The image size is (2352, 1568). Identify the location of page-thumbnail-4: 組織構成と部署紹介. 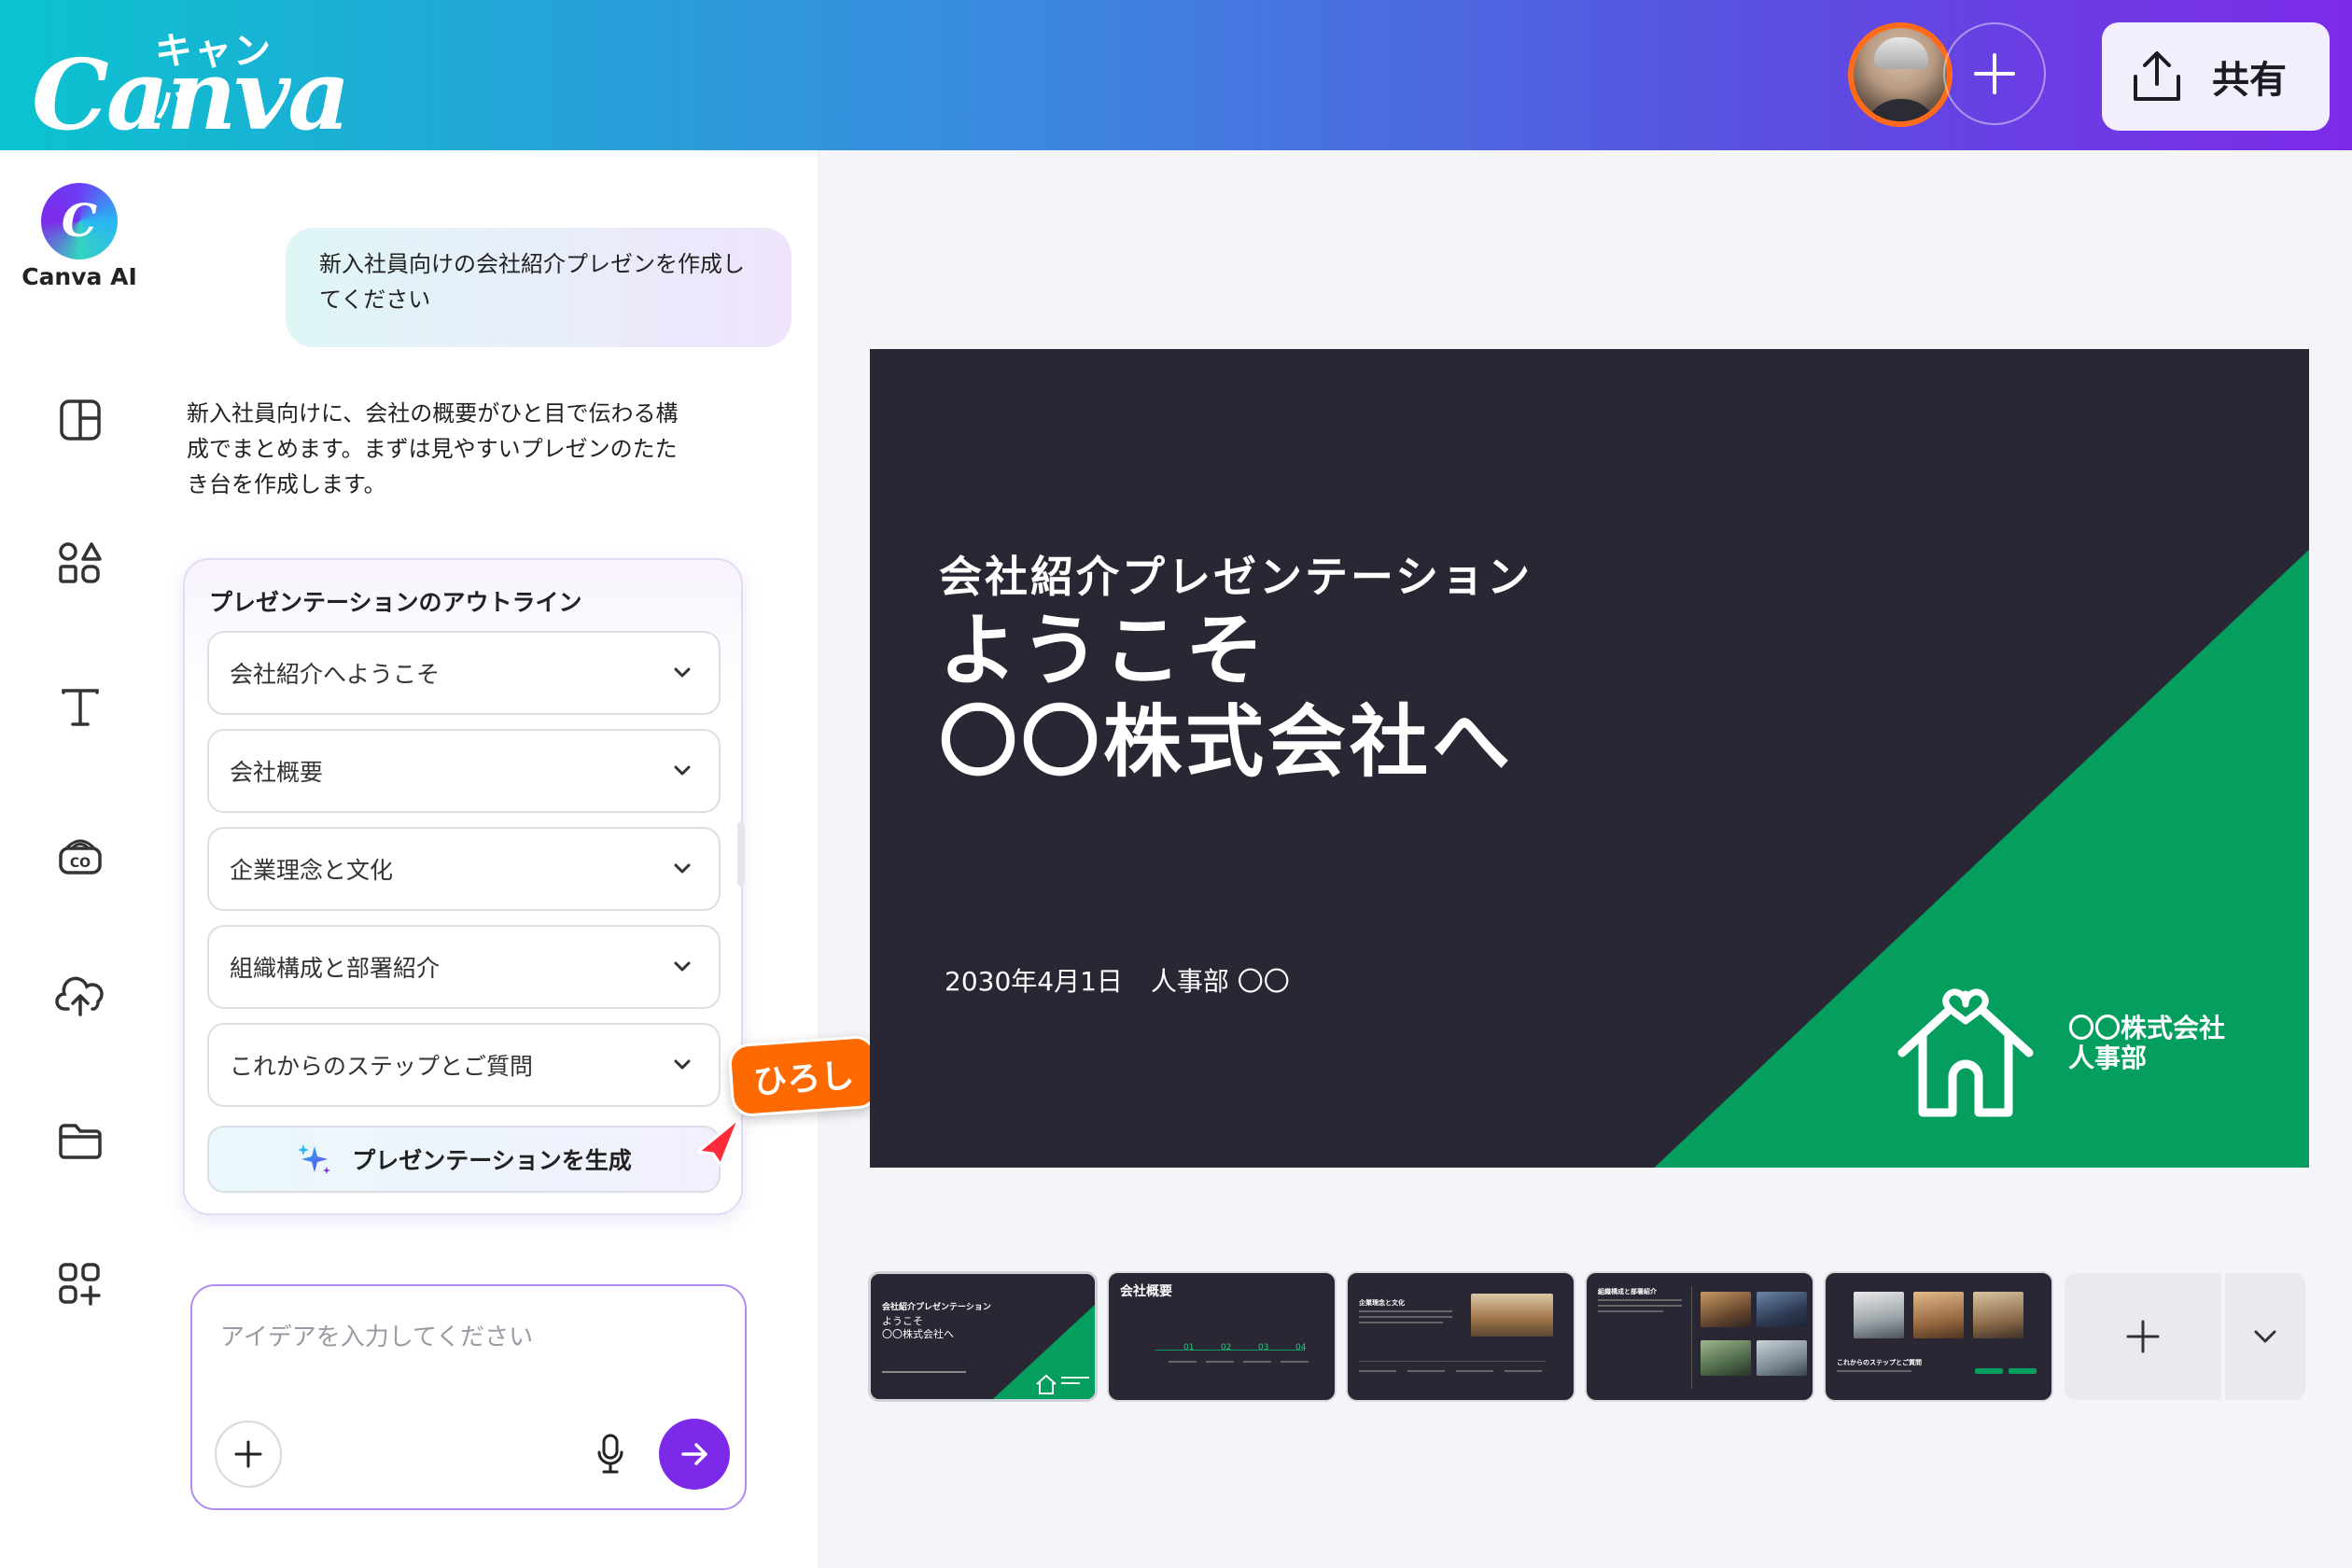
(1699, 1336).